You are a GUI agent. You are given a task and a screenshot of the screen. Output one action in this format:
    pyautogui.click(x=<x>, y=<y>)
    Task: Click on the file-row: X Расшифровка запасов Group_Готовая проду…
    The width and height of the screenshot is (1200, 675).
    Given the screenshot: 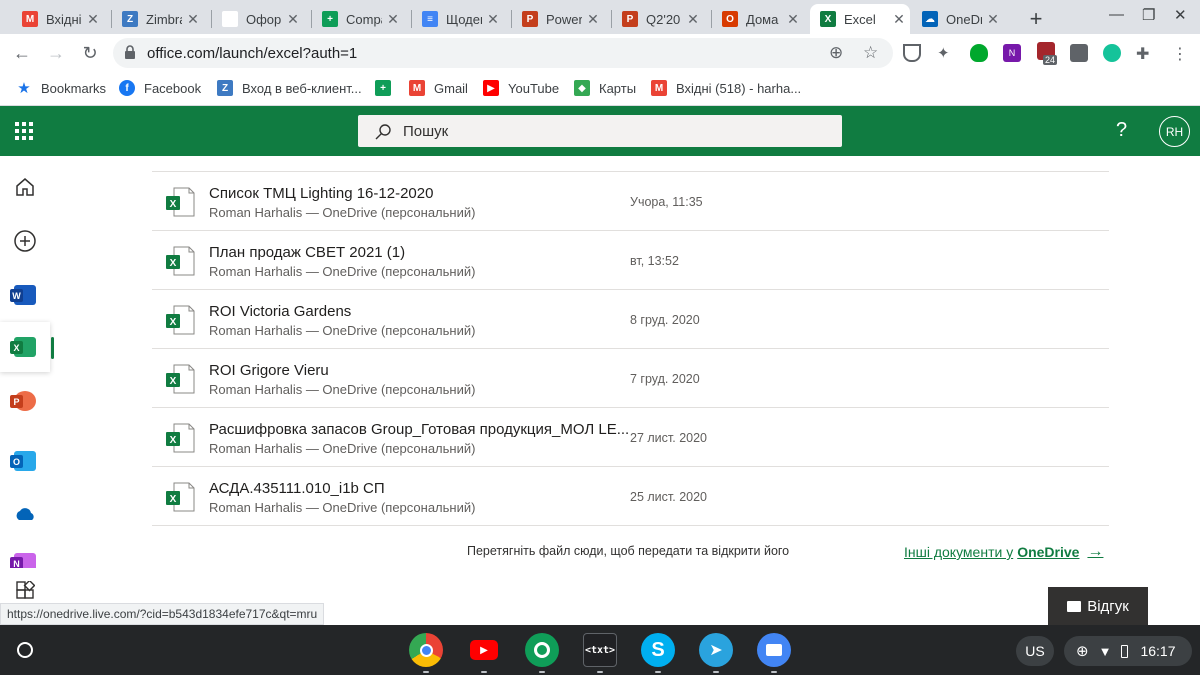 What is the action you would take?
    pyautogui.click(x=630, y=437)
    